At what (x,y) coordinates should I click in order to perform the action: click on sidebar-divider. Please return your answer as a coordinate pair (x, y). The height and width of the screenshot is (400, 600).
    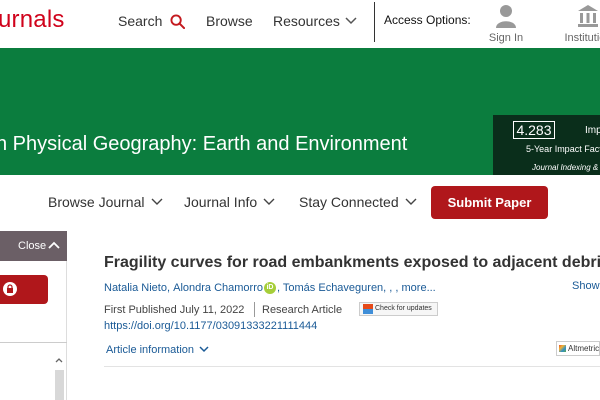
    Looking at the image, I should click on (33, 342).